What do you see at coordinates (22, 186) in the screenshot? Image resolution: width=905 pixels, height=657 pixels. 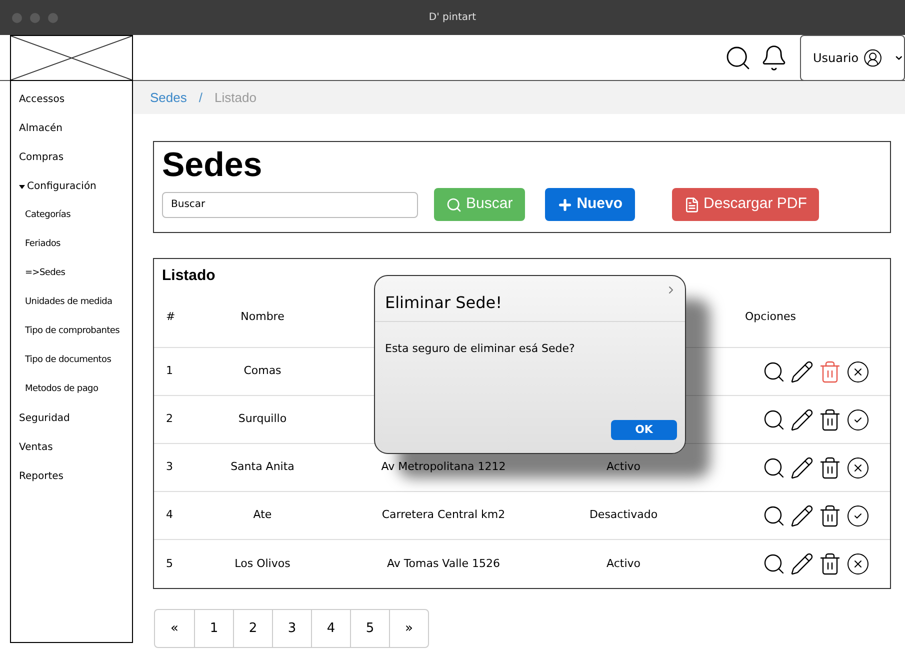 I see `expanded-caret-icon` at bounding box center [22, 186].